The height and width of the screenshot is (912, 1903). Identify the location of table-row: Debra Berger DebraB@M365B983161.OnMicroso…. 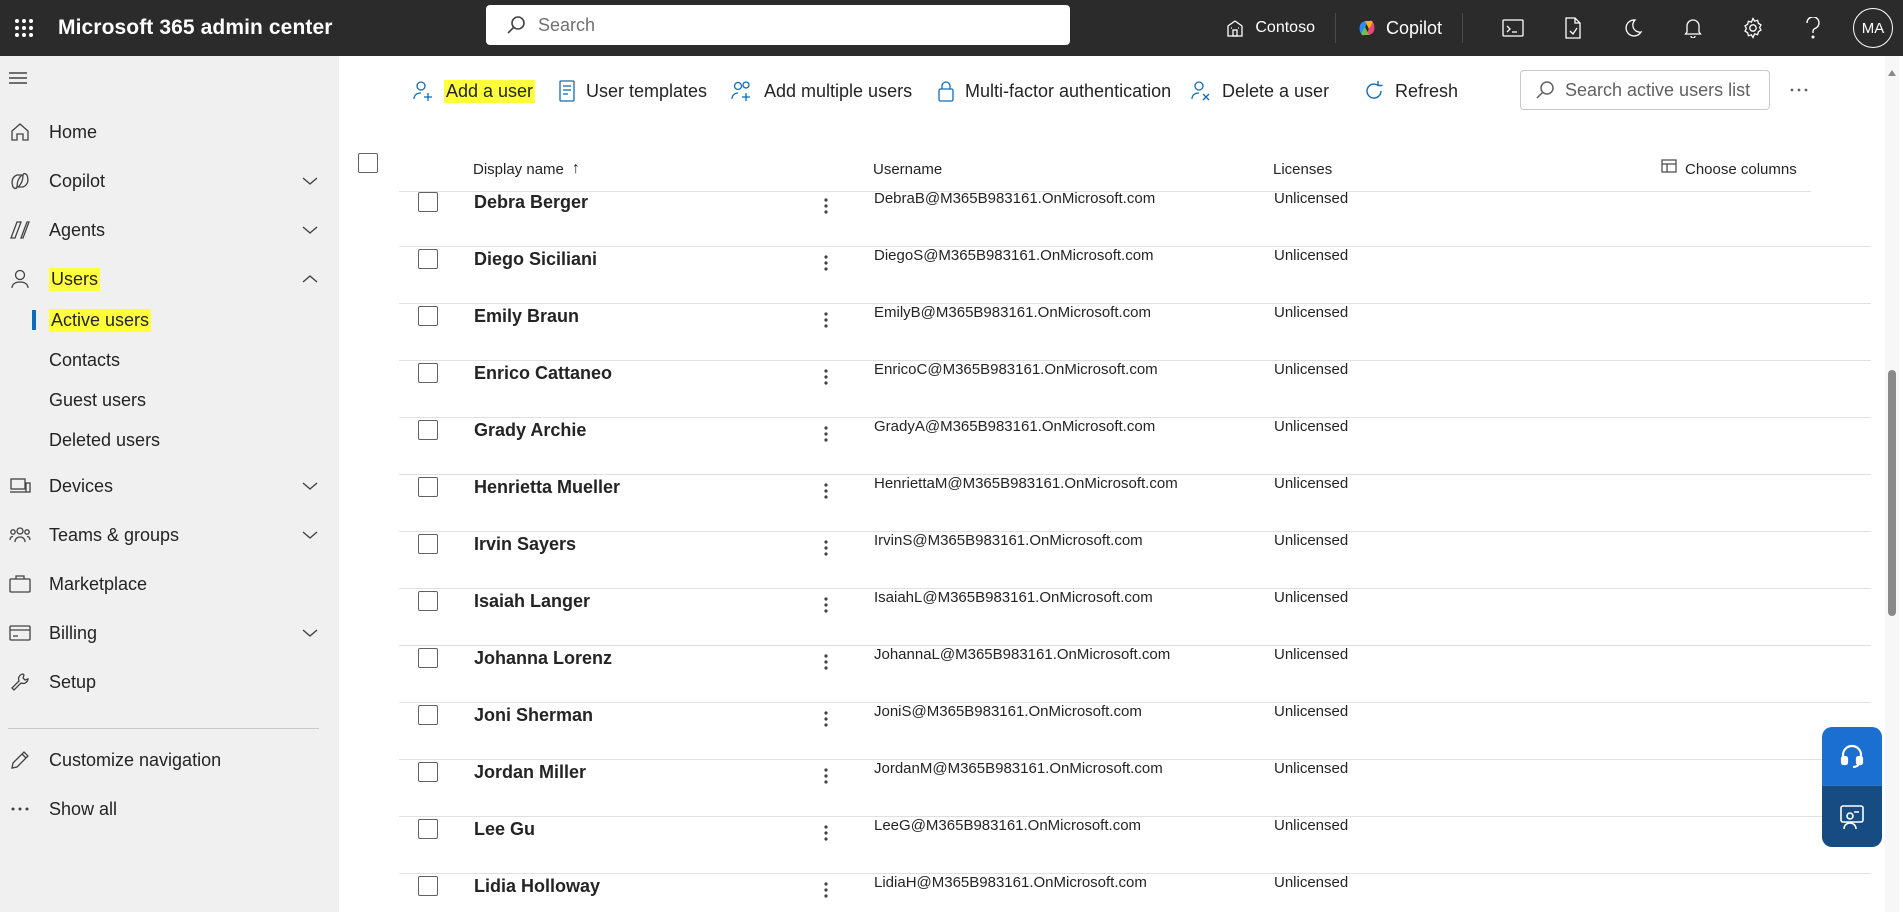
(1135, 218).